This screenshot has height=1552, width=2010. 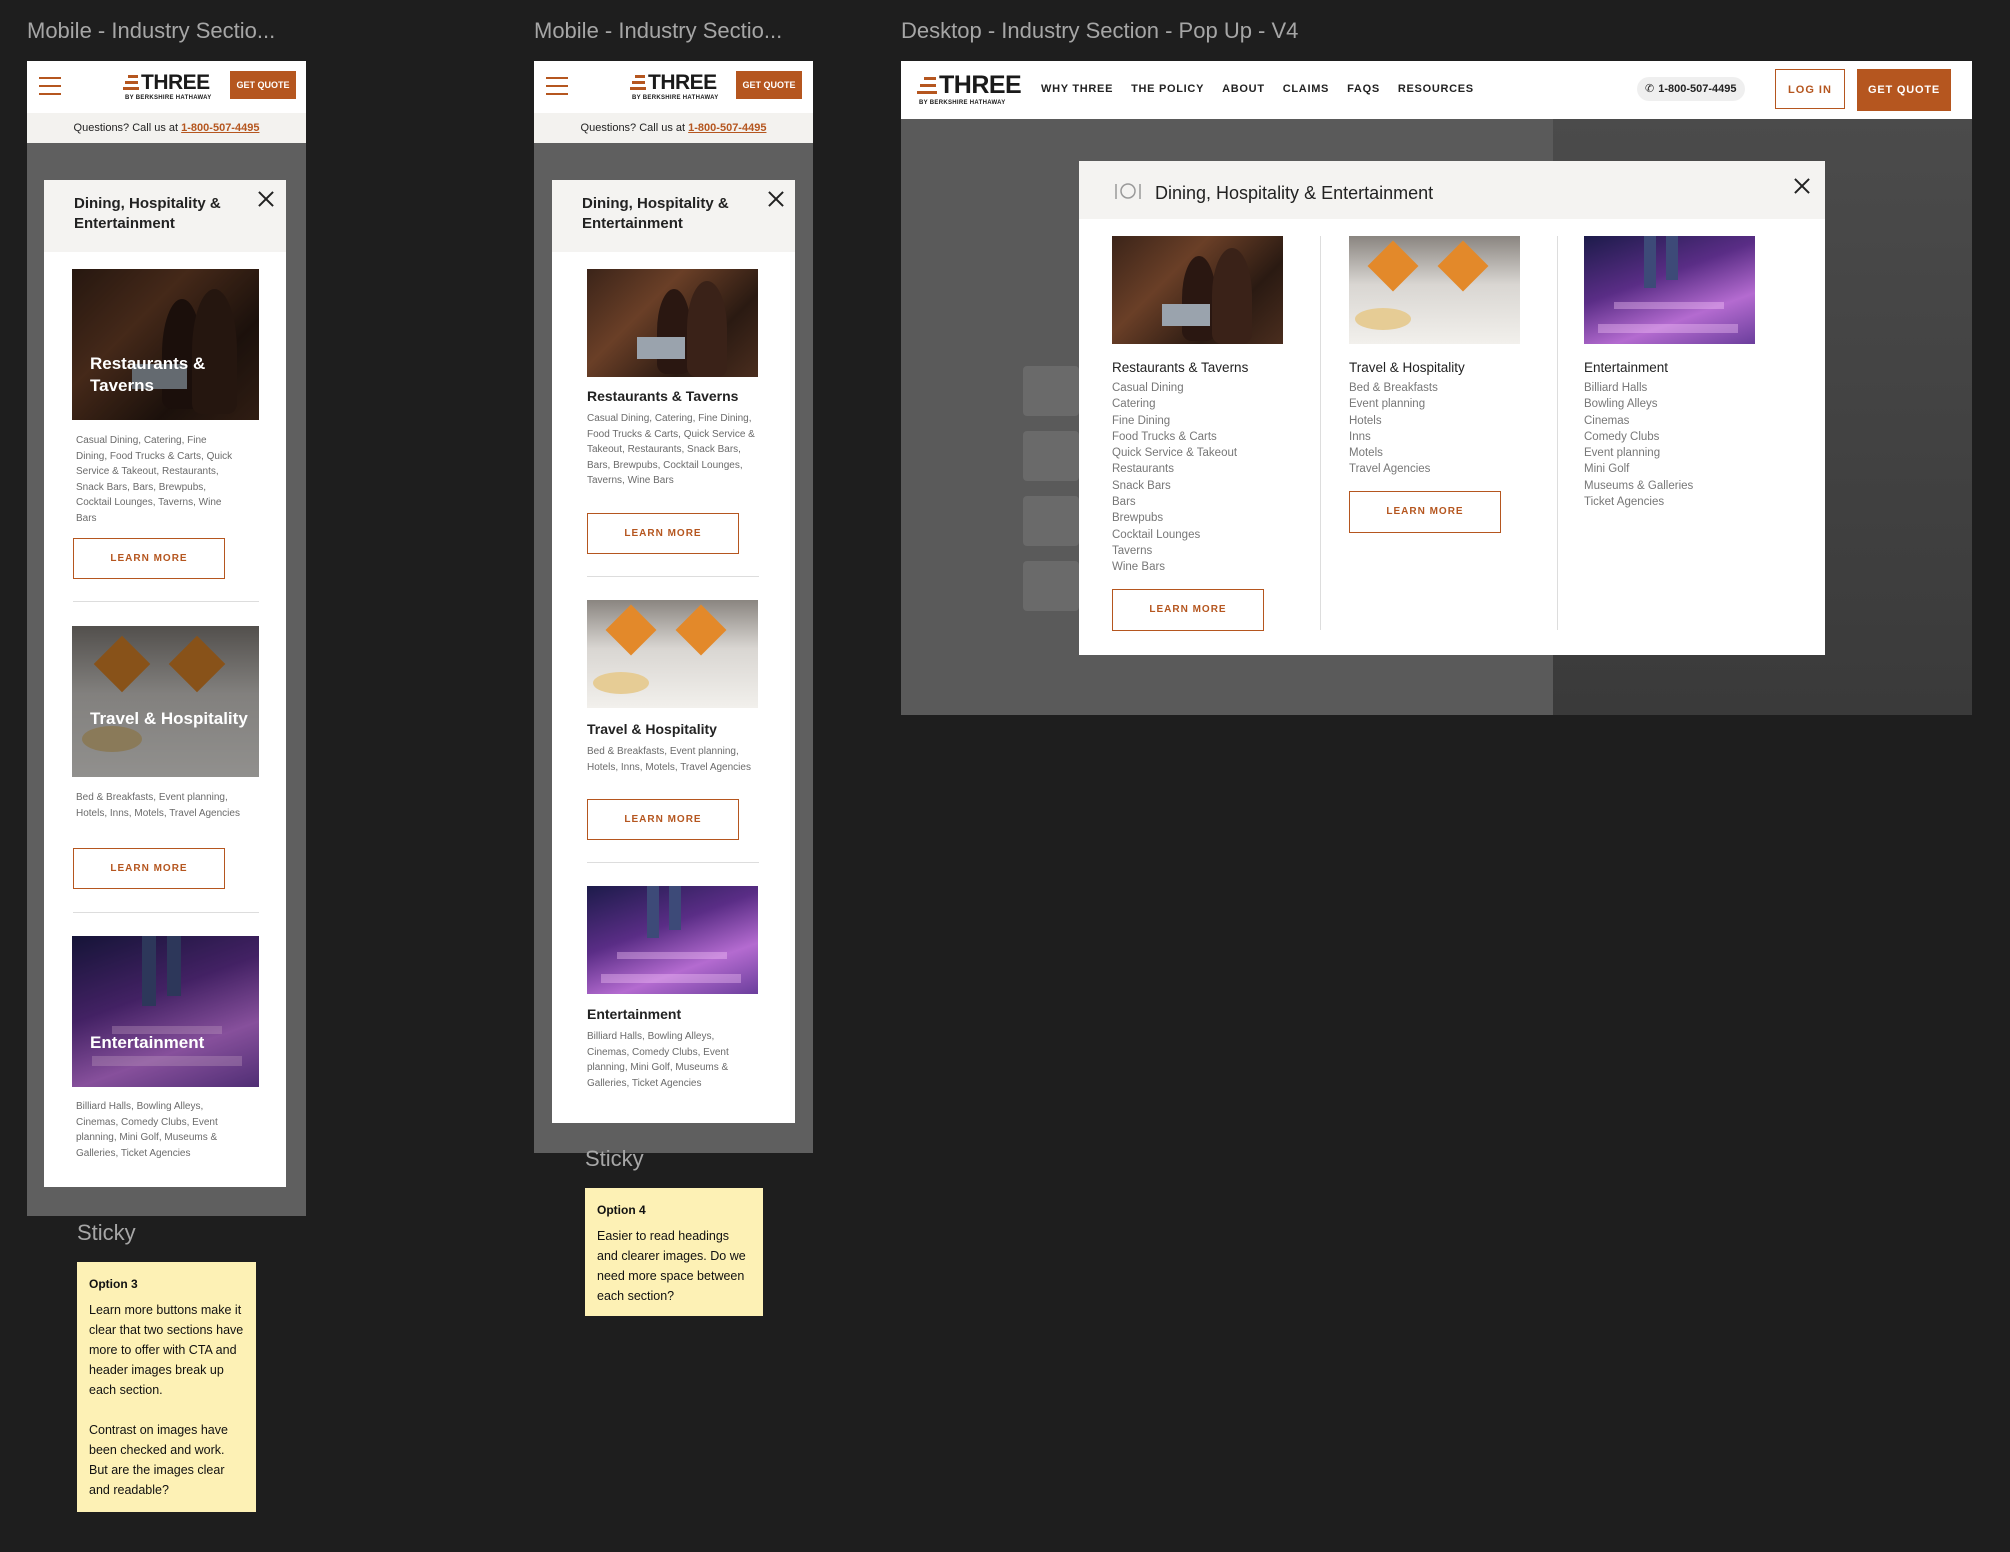 What do you see at coordinates (1174, 421) in the screenshot?
I see `list-item: Fine Dining` at bounding box center [1174, 421].